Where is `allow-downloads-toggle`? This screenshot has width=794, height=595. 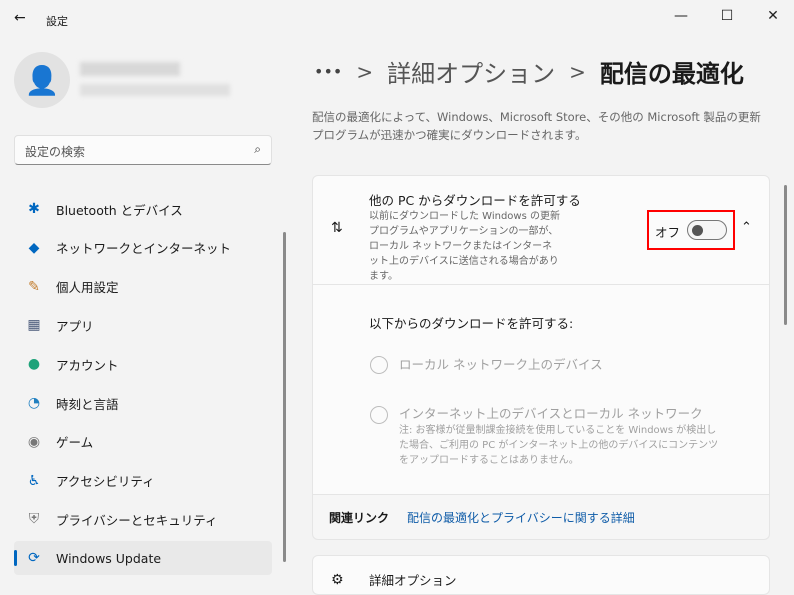 allow-downloads-toggle is located at coordinates (707, 230).